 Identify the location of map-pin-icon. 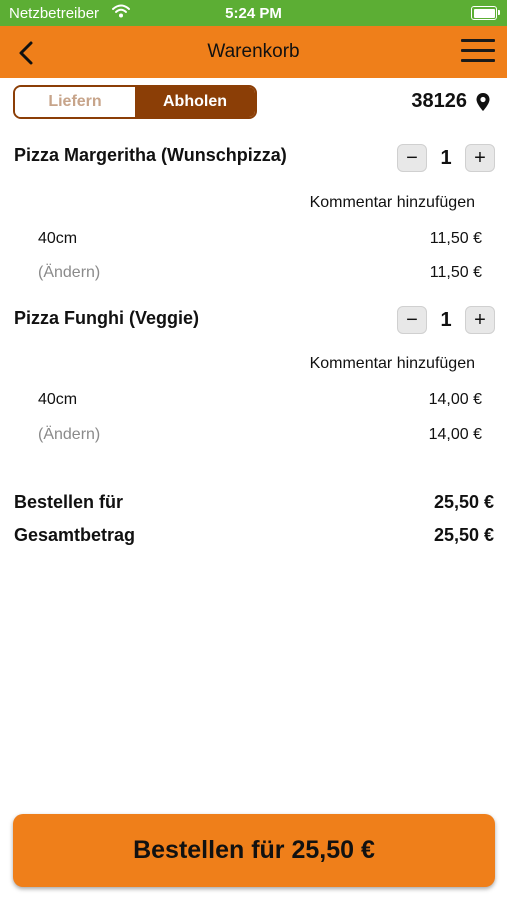
(483, 101).